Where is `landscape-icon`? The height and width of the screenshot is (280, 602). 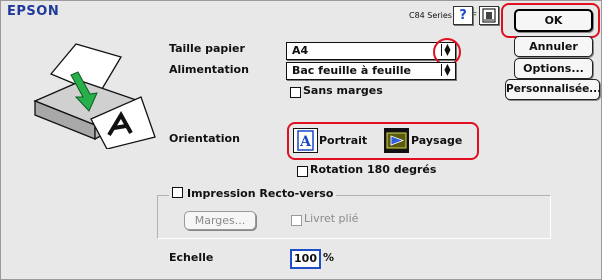 landscape-icon is located at coordinates (396, 140).